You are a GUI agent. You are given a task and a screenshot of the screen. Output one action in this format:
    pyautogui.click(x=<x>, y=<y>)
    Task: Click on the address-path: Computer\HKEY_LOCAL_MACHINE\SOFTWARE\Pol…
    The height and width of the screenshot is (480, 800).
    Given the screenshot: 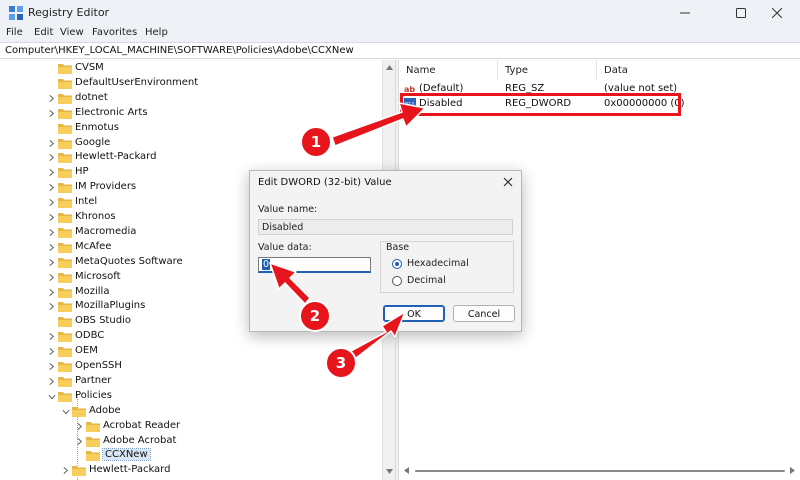 What is the action you would take?
    pyautogui.click(x=179, y=50)
    